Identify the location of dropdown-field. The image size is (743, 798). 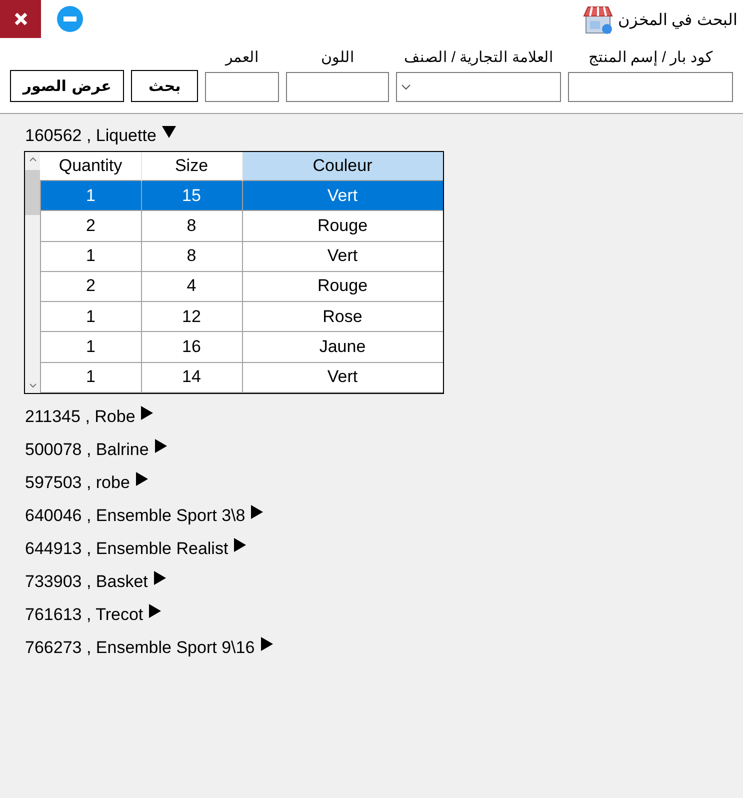
(478, 87).